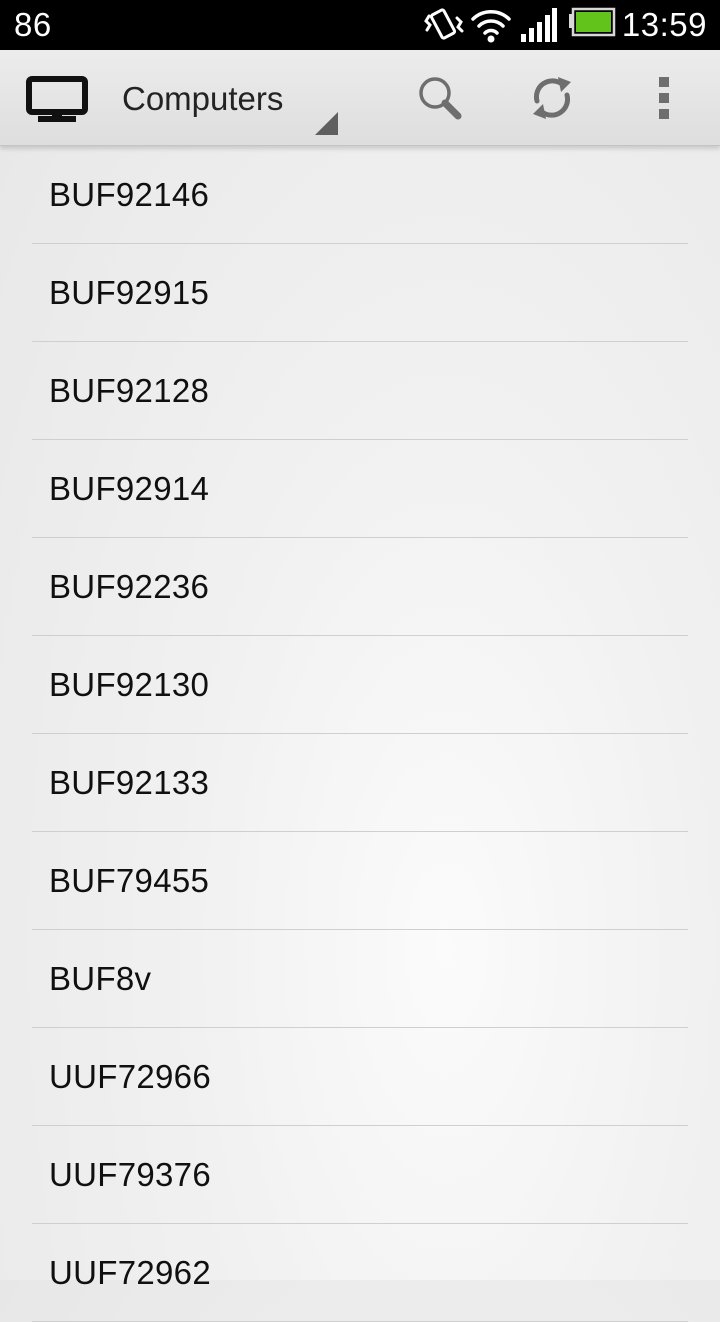 The width and height of the screenshot is (720, 1322). What do you see at coordinates (129, 684) in the screenshot?
I see `computer-name: BUF92130` at bounding box center [129, 684].